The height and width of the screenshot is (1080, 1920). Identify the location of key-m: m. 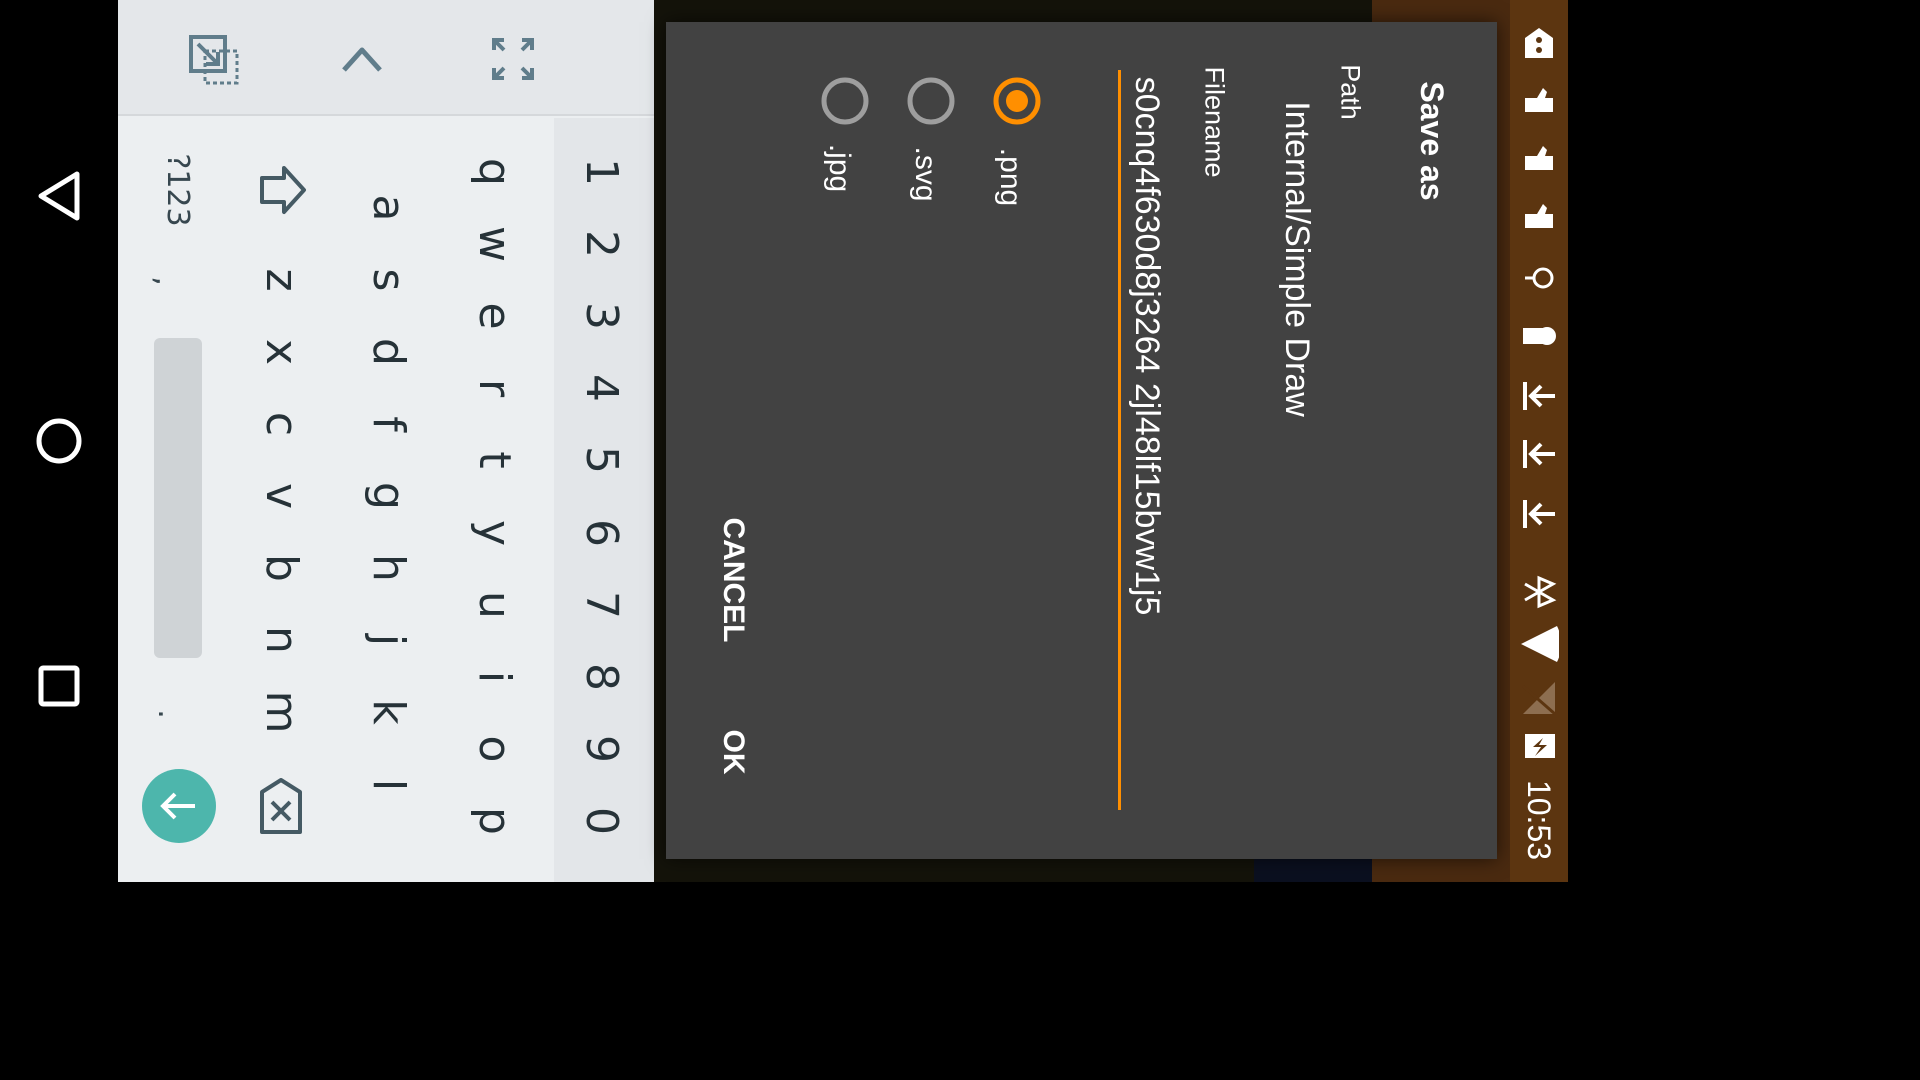
(281, 712).